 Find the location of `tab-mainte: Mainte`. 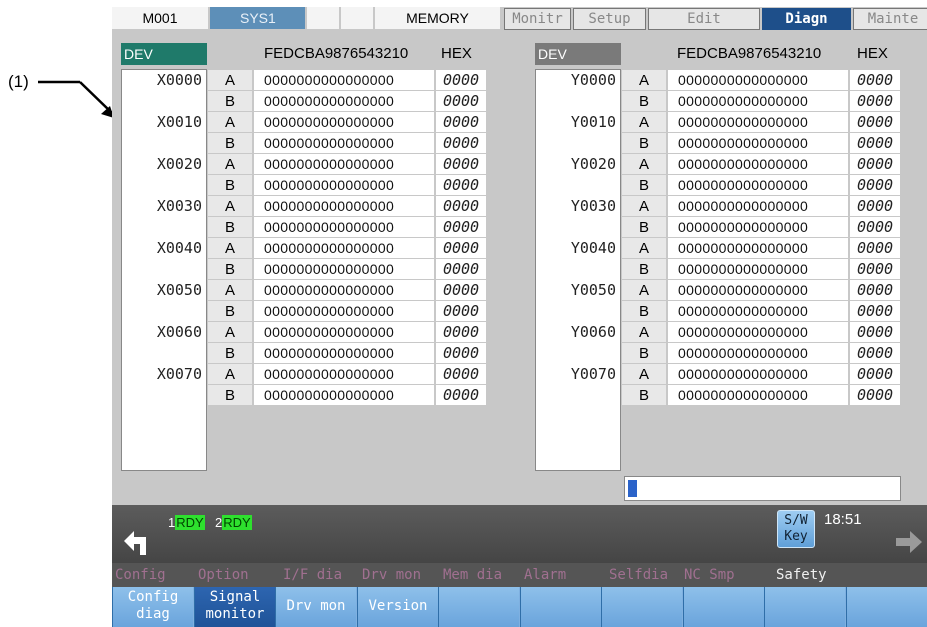

tab-mainte: Mainte is located at coordinates (890, 19).